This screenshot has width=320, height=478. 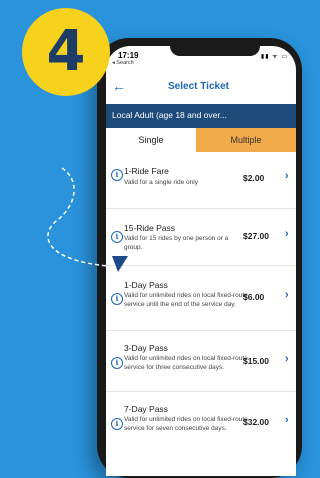 What do you see at coordinates (78, 217) in the screenshot?
I see `dashed-pointer-line` at bounding box center [78, 217].